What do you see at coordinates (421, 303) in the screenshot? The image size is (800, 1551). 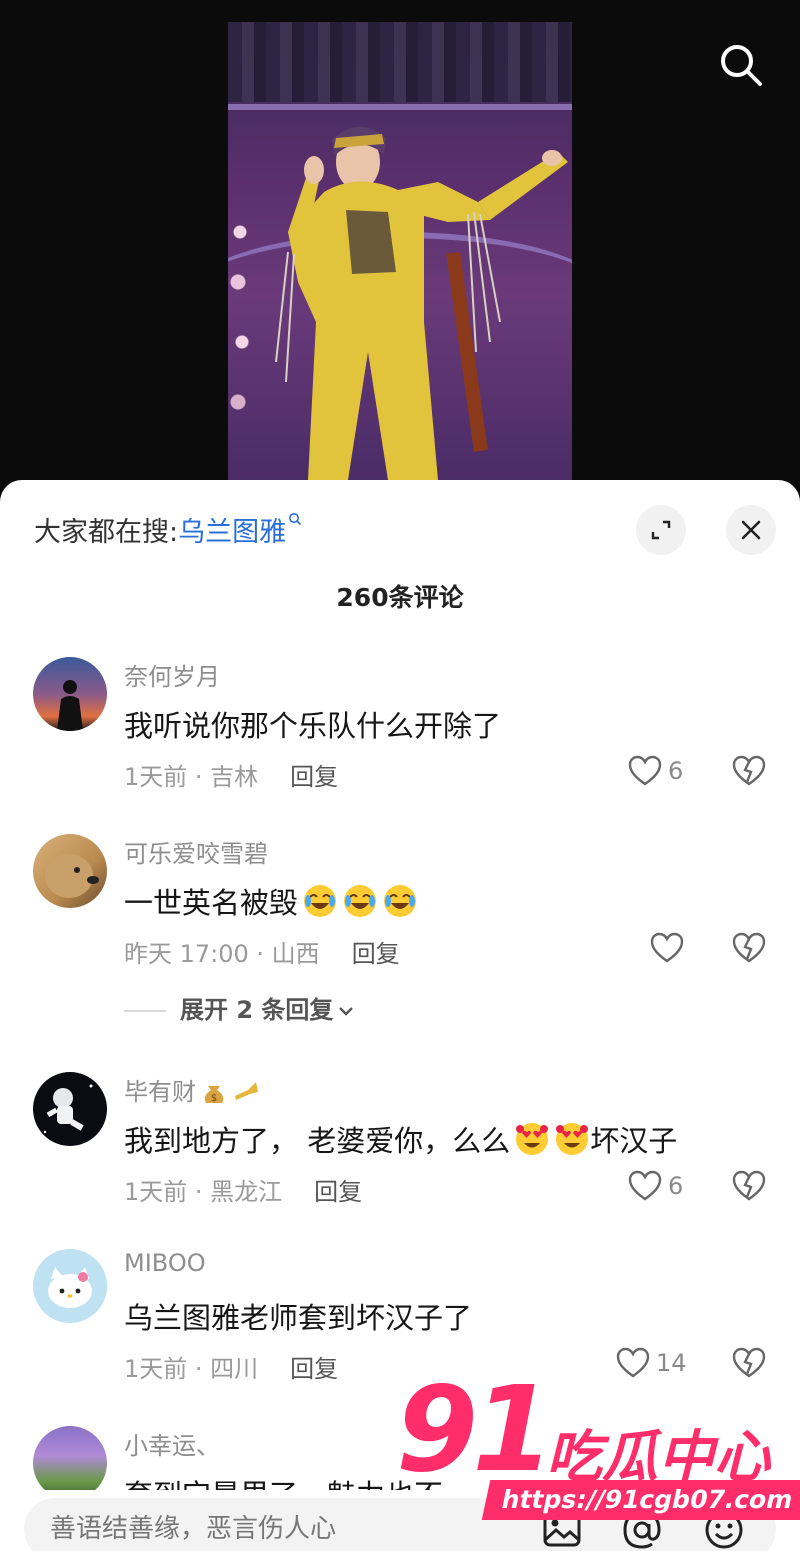 I see `performer-image` at bounding box center [421, 303].